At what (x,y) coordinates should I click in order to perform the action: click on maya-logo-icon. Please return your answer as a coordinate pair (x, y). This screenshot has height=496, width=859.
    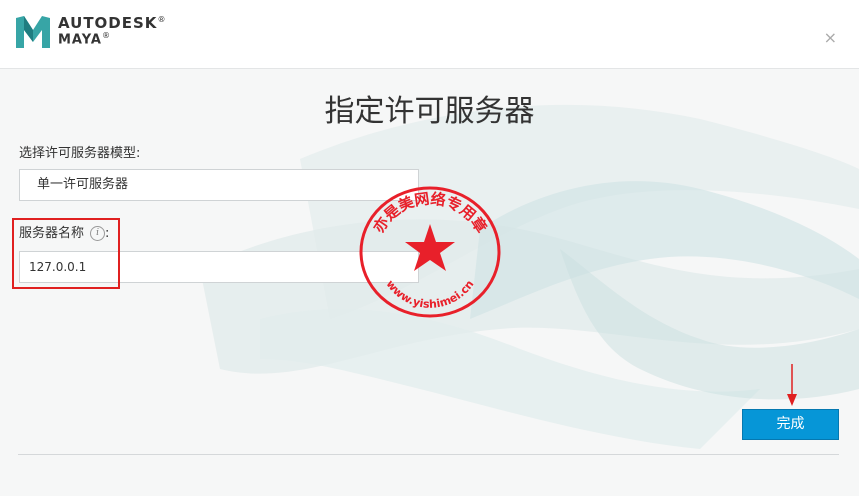
    Looking at the image, I should click on (33, 32).